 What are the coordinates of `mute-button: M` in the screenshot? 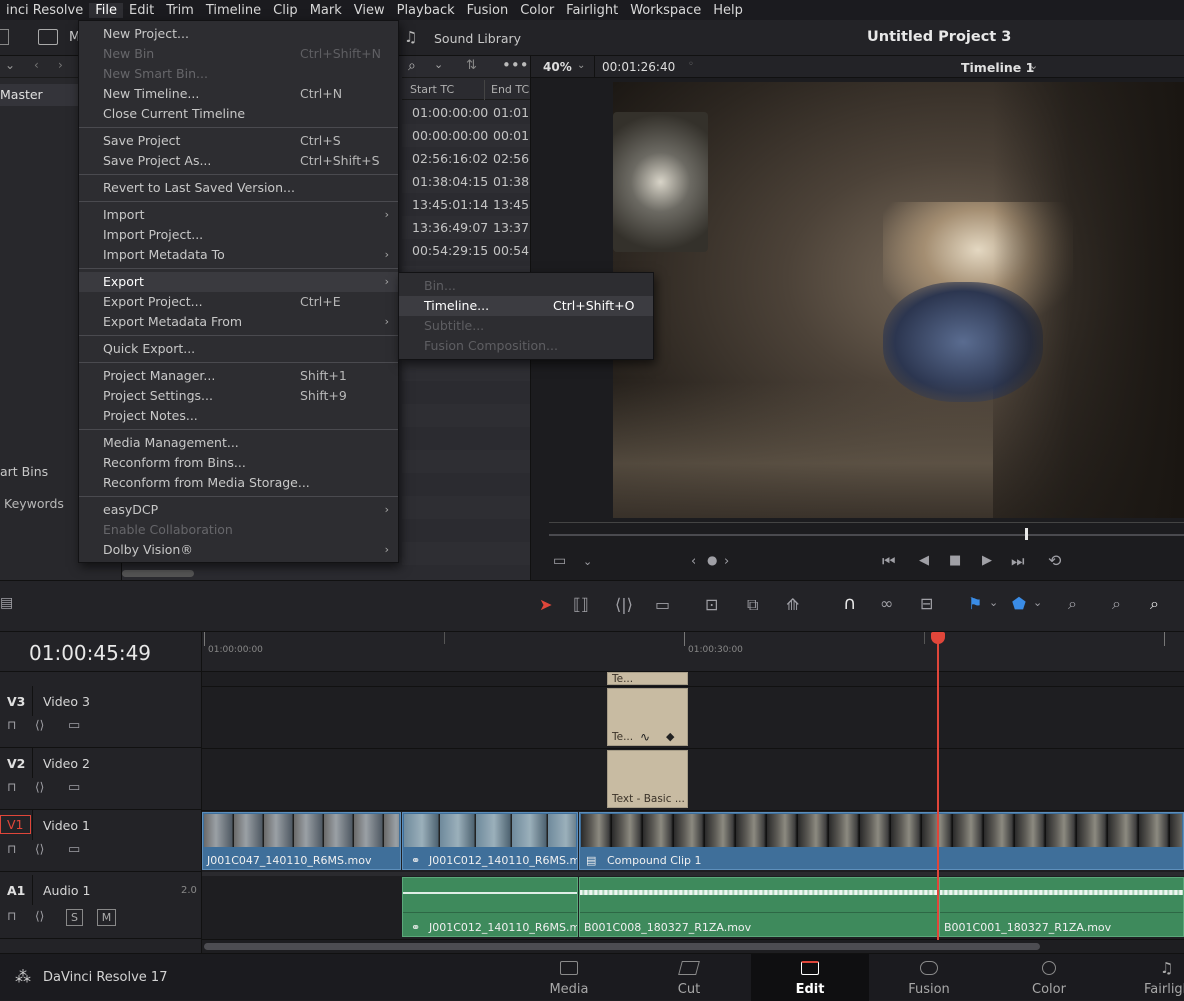 It's located at (106, 917).